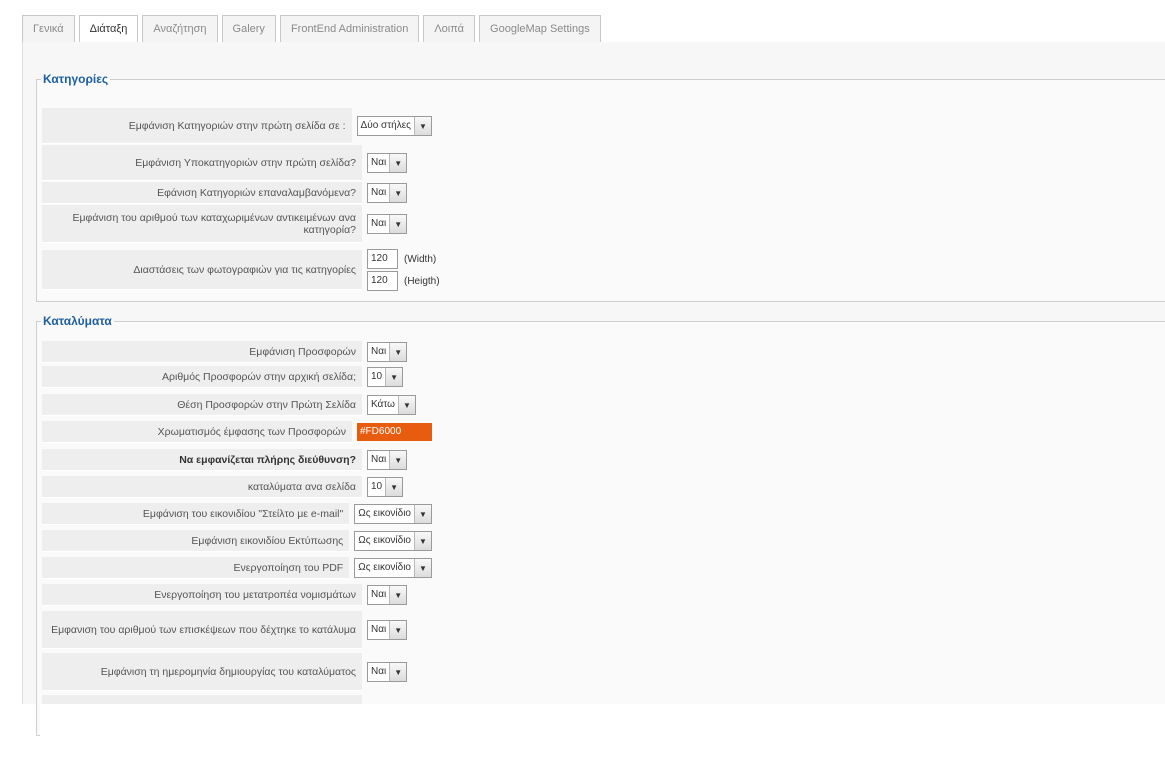  I want to click on setting-label: καταλύματα ανα σελίδα, so click(202, 487).